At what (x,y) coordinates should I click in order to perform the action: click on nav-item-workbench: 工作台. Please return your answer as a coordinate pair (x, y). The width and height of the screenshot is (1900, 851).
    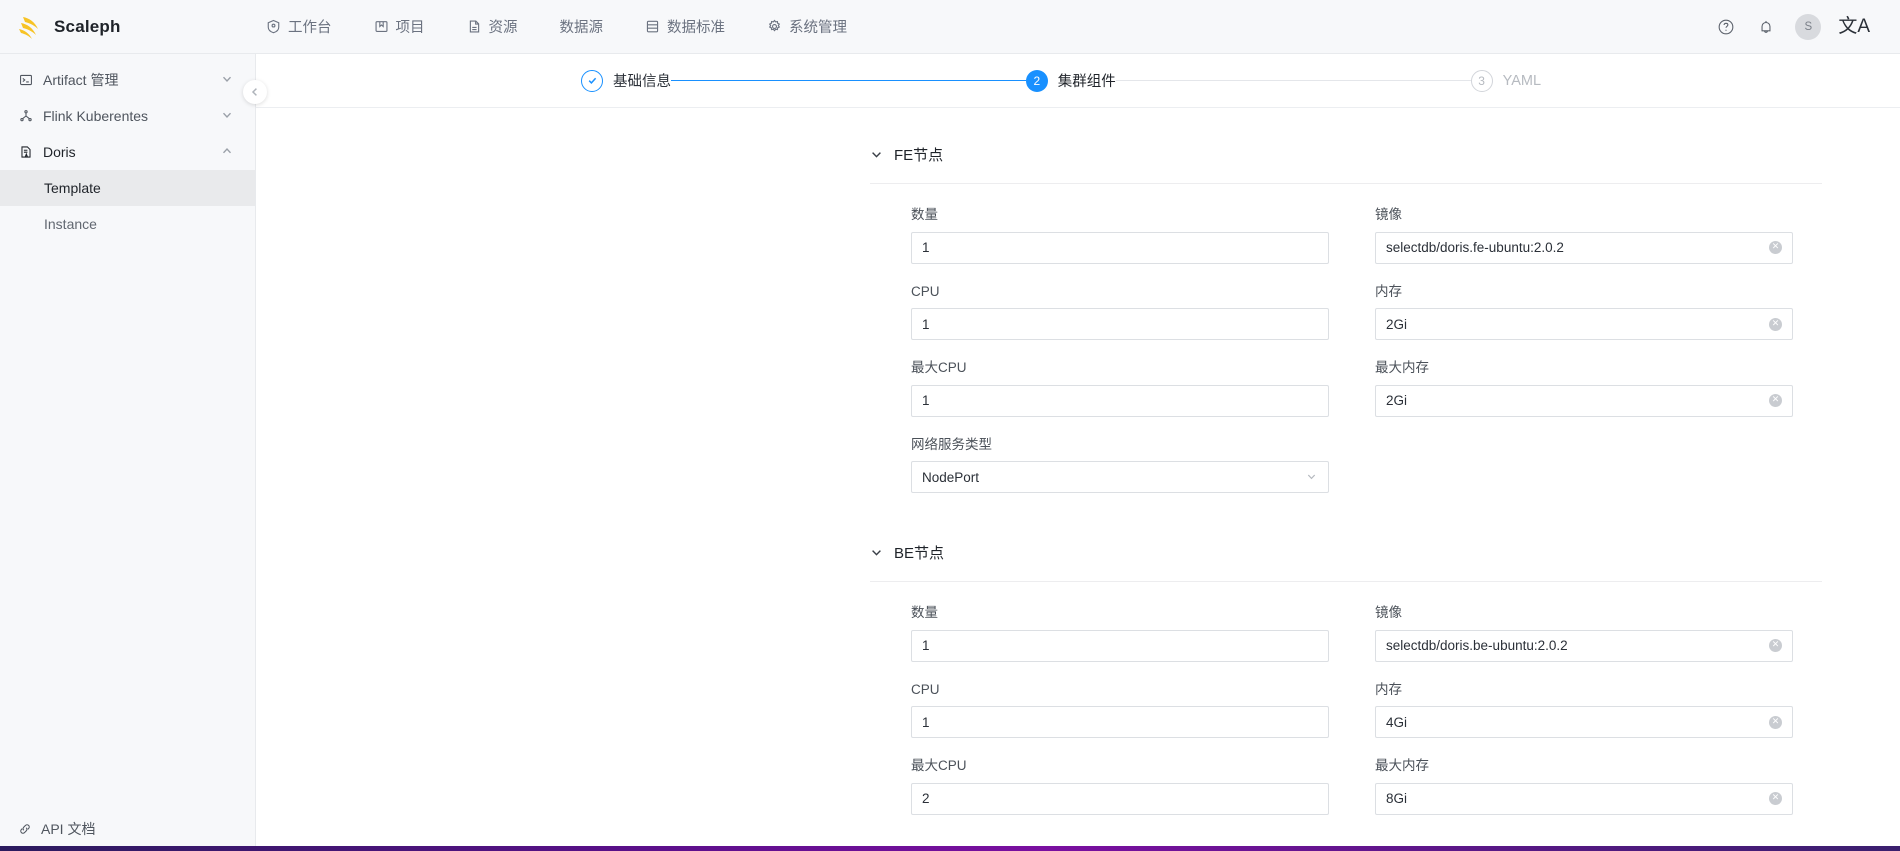
    Looking at the image, I should click on (299, 27).